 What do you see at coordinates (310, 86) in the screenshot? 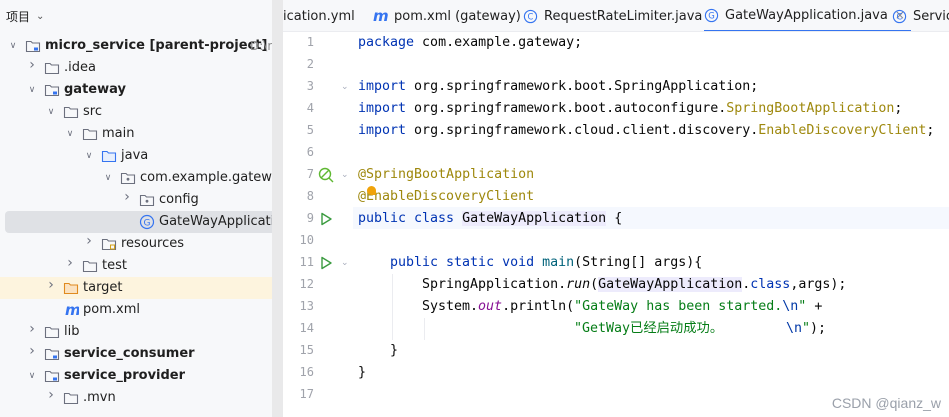
I see `line-number: 3` at bounding box center [310, 86].